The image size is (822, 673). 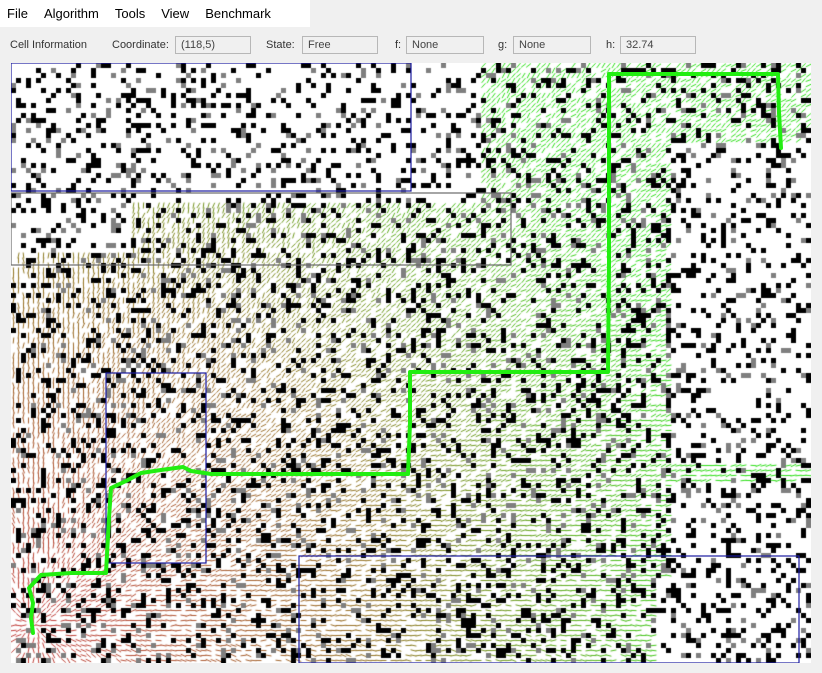 I want to click on menu-tools: Tools, so click(x=130, y=14).